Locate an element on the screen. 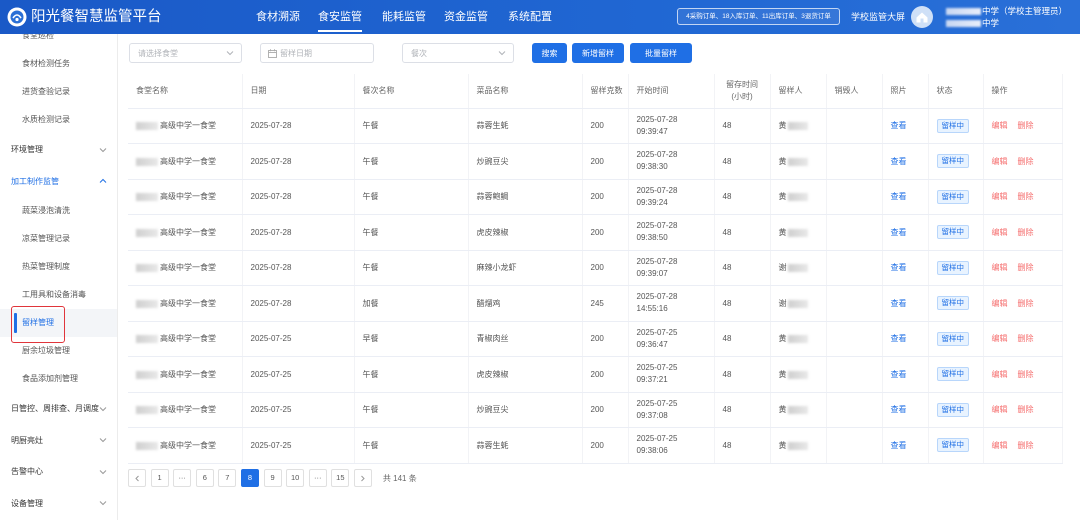  nav-system-config: 系统配置 is located at coordinates (530, 17).